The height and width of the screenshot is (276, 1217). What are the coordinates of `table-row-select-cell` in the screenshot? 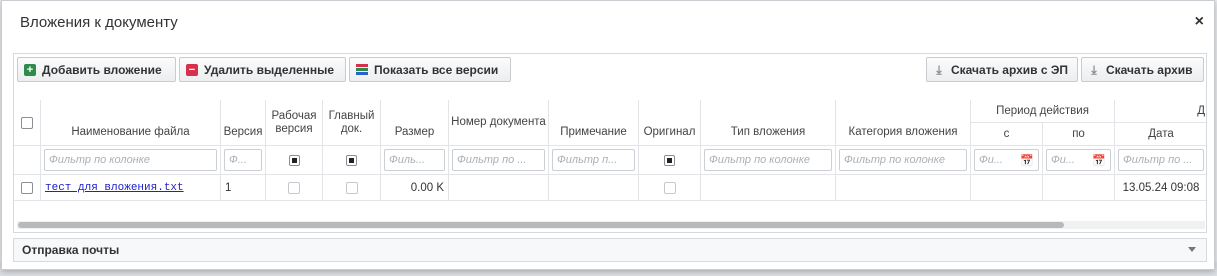 It's located at (27, 188).